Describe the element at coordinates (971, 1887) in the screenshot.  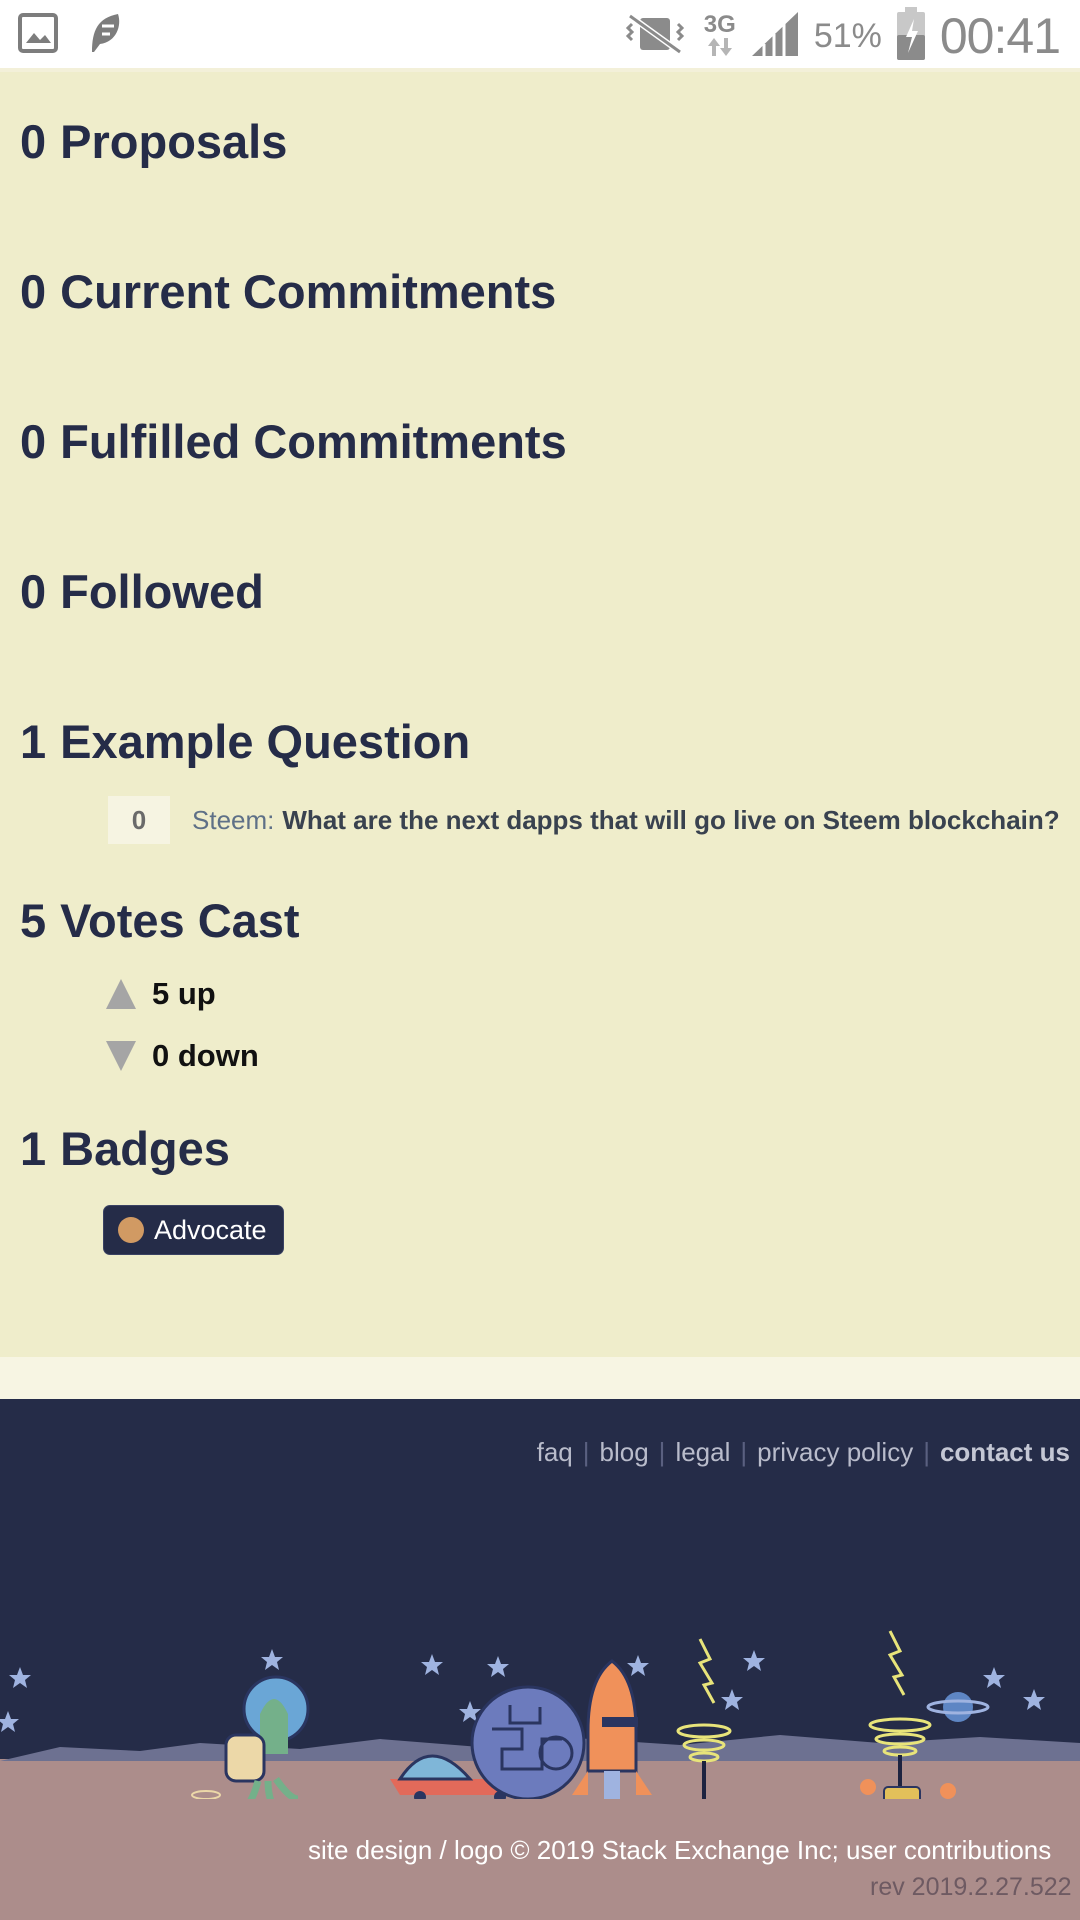
I see `footer-revision: rev 2019.2.27.522` at that location.